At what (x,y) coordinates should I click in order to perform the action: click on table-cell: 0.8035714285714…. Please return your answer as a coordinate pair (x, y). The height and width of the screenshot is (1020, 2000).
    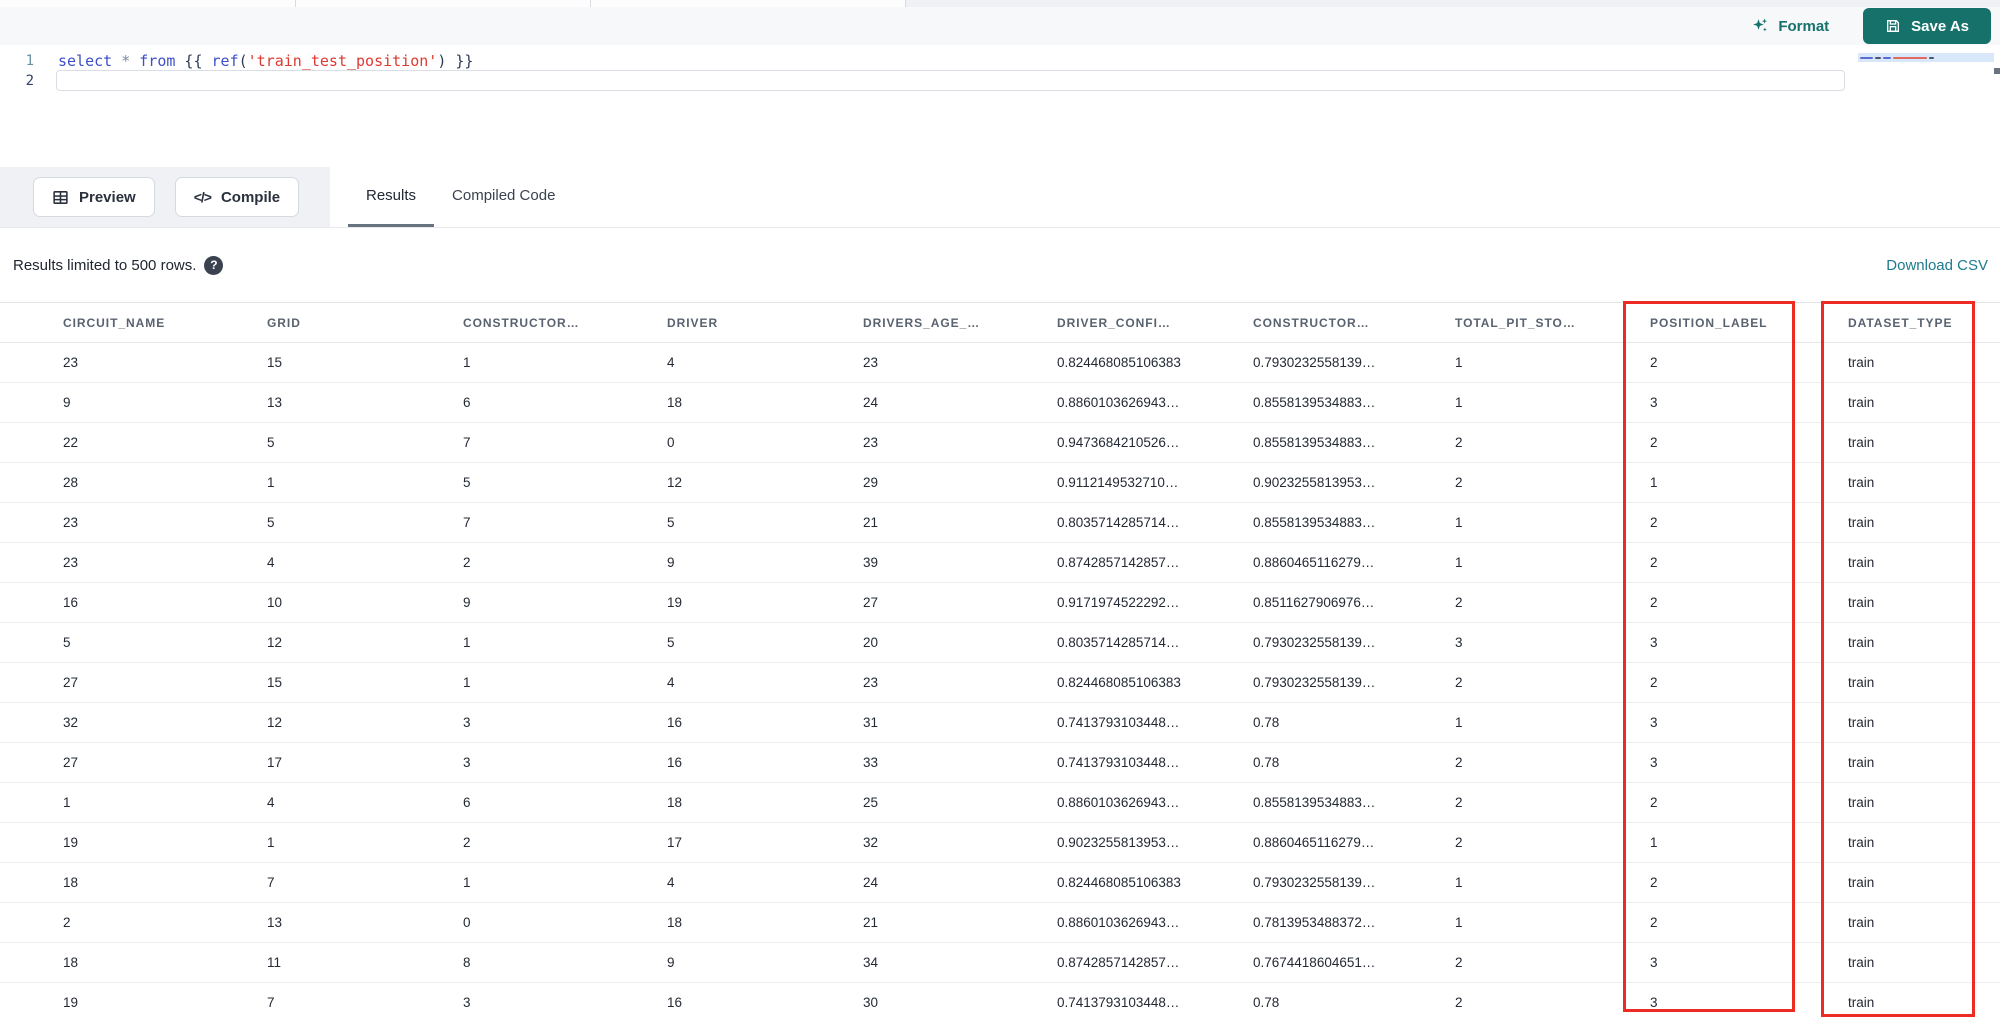
    Looking at the image, I should click on (1142, 522).